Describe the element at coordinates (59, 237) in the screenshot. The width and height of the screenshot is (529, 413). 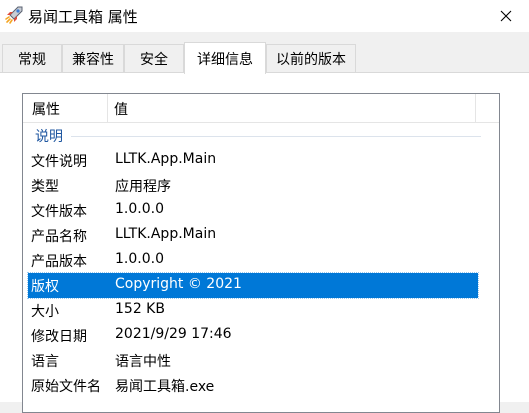
I see `property-name: 产品名称` at that location.